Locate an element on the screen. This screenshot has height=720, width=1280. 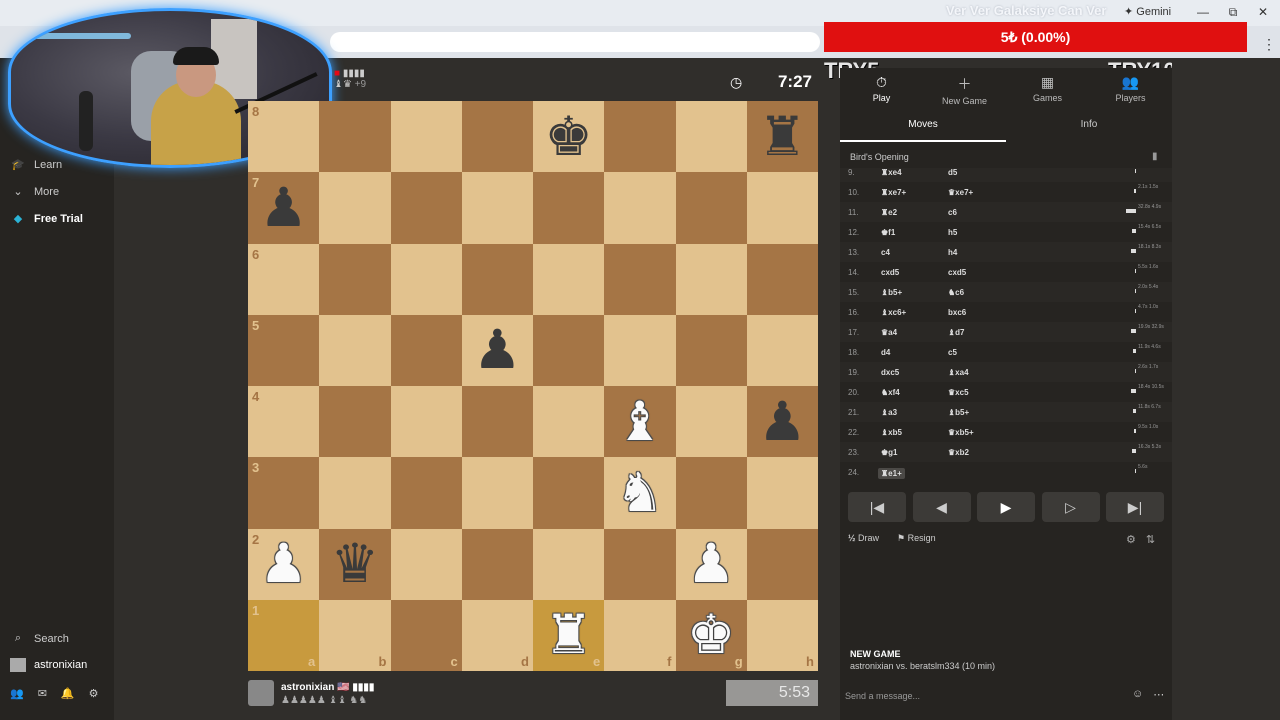
last-move-button: ▶| is located at coordinates (1135, 507).